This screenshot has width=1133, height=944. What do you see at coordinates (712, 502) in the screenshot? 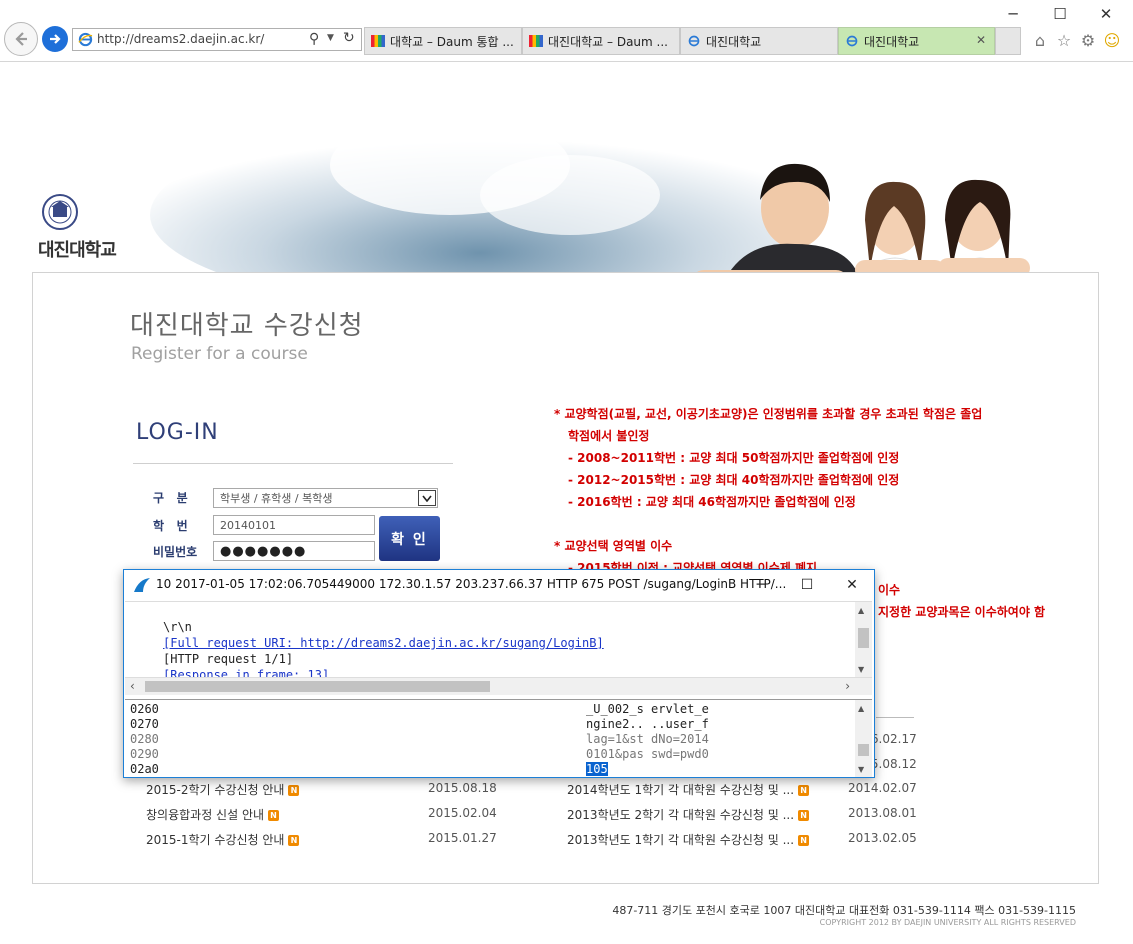
I see `notice-line: - 2016학번 : 교양 최대 46학점까지만 졸업학점에 인정` at bounding box center [712, 502].